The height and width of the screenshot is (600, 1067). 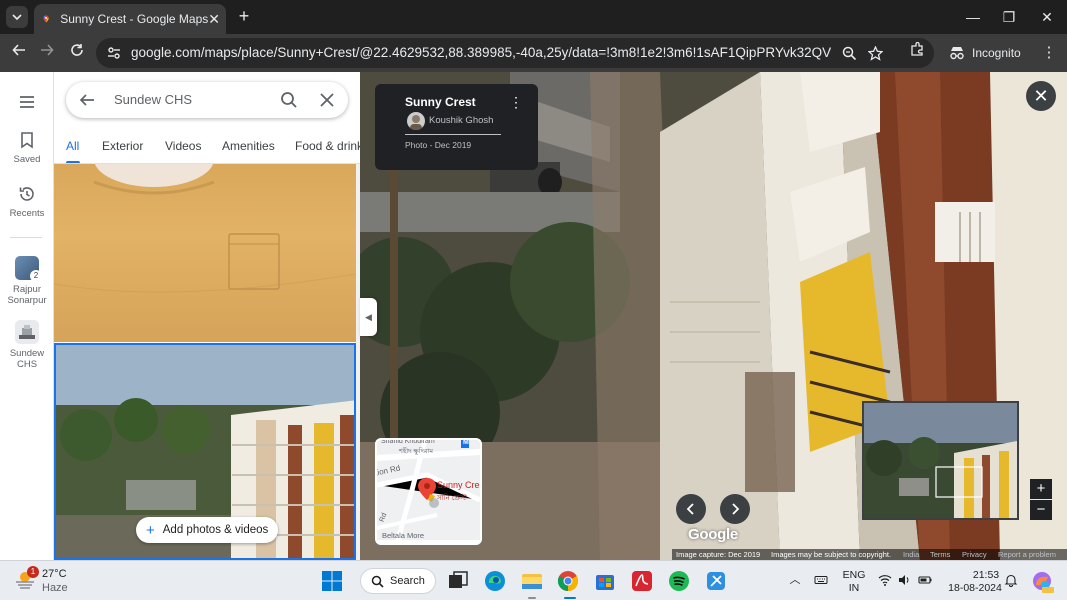 I want to click on incognito-indicator: Incognito, so click(x=991, y=53).